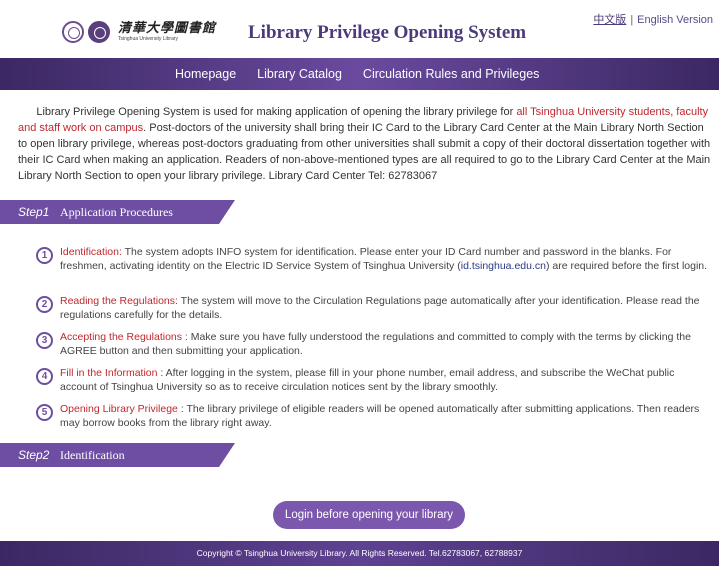  I want to click on page-title: Library Privilege Opening System, so click(387, 32).